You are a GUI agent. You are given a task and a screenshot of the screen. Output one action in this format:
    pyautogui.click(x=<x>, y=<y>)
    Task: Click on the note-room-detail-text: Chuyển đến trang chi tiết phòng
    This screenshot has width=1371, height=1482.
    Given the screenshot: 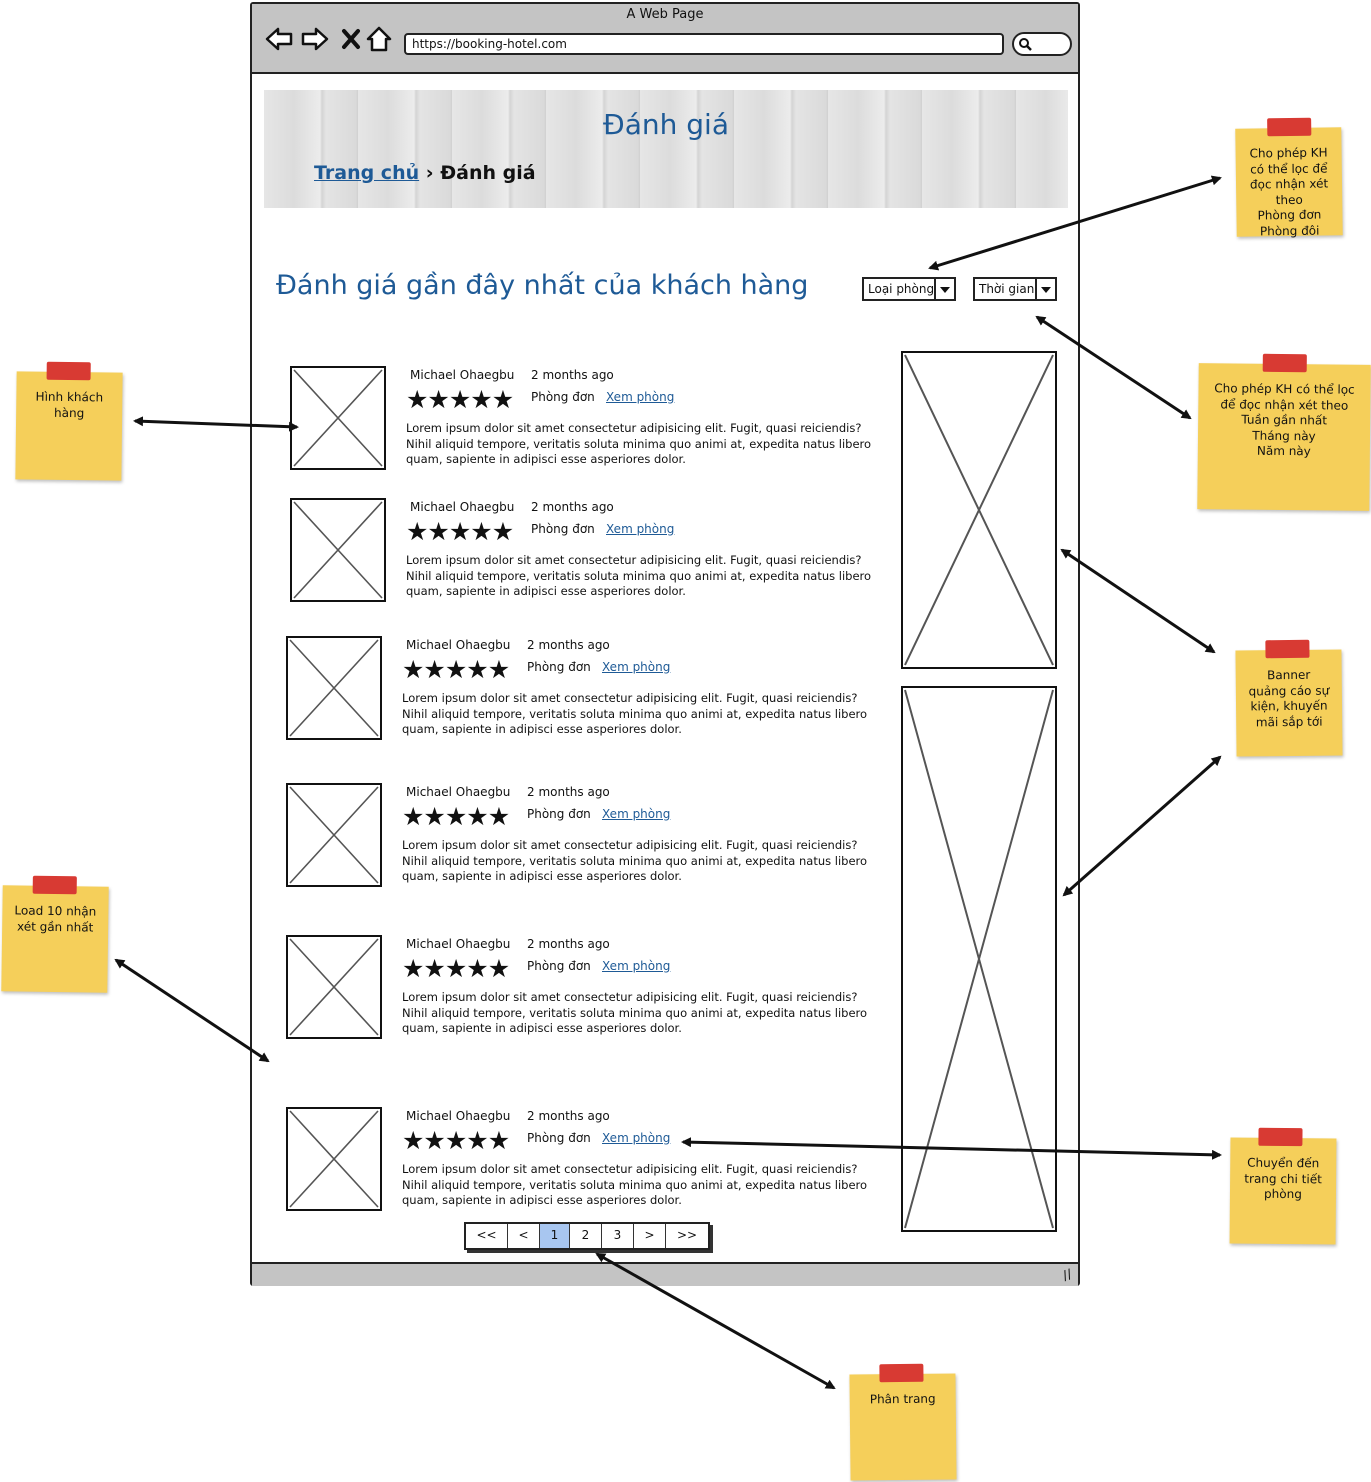 What is the action you would take?
    pyautogui.click(x=1283, y=1178)
    